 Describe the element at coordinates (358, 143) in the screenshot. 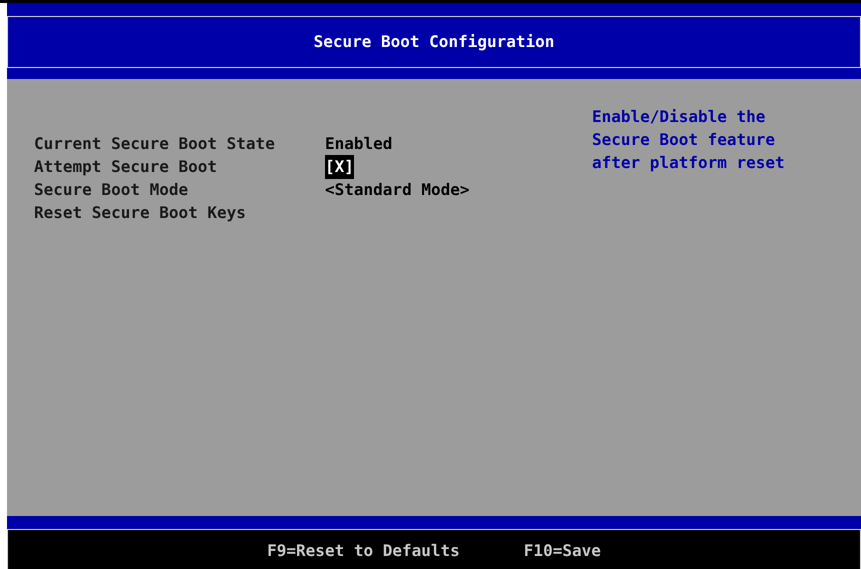

I see `state-value: Enabled` at that location.